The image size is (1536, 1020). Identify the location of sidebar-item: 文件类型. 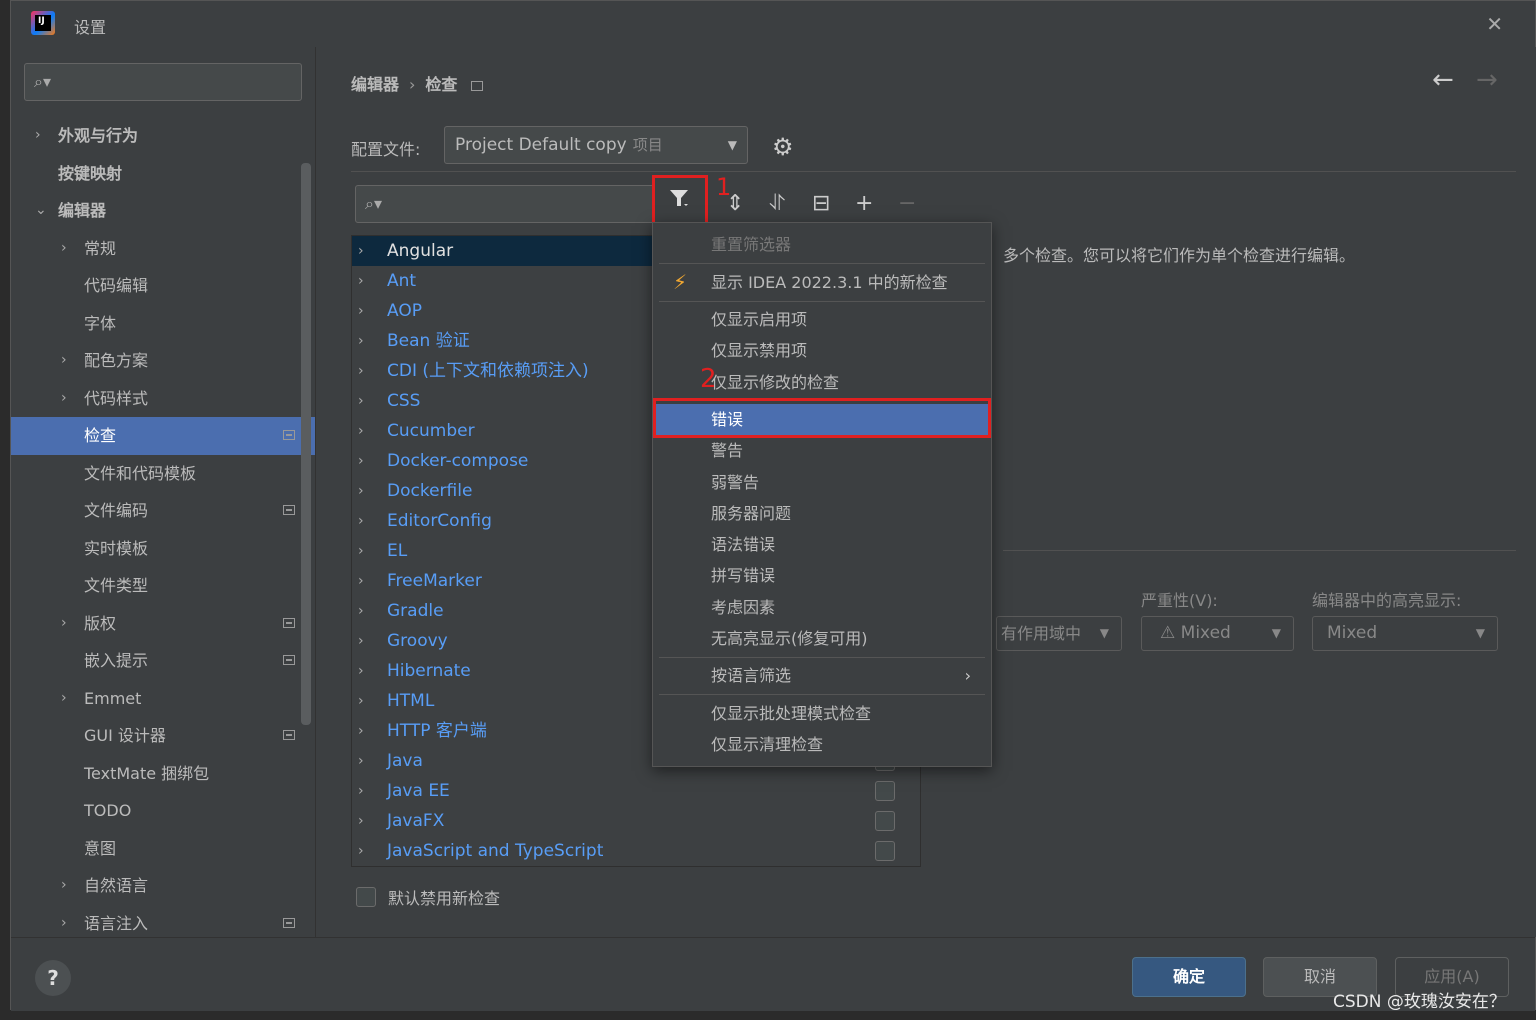
(163, 586).